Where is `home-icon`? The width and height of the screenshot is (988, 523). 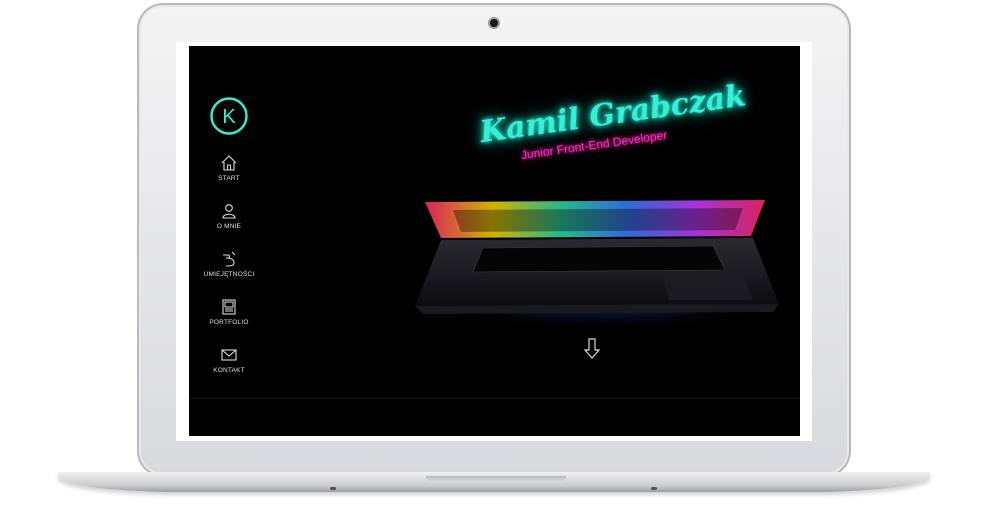
home-icon is located at coordinates (229, 163).